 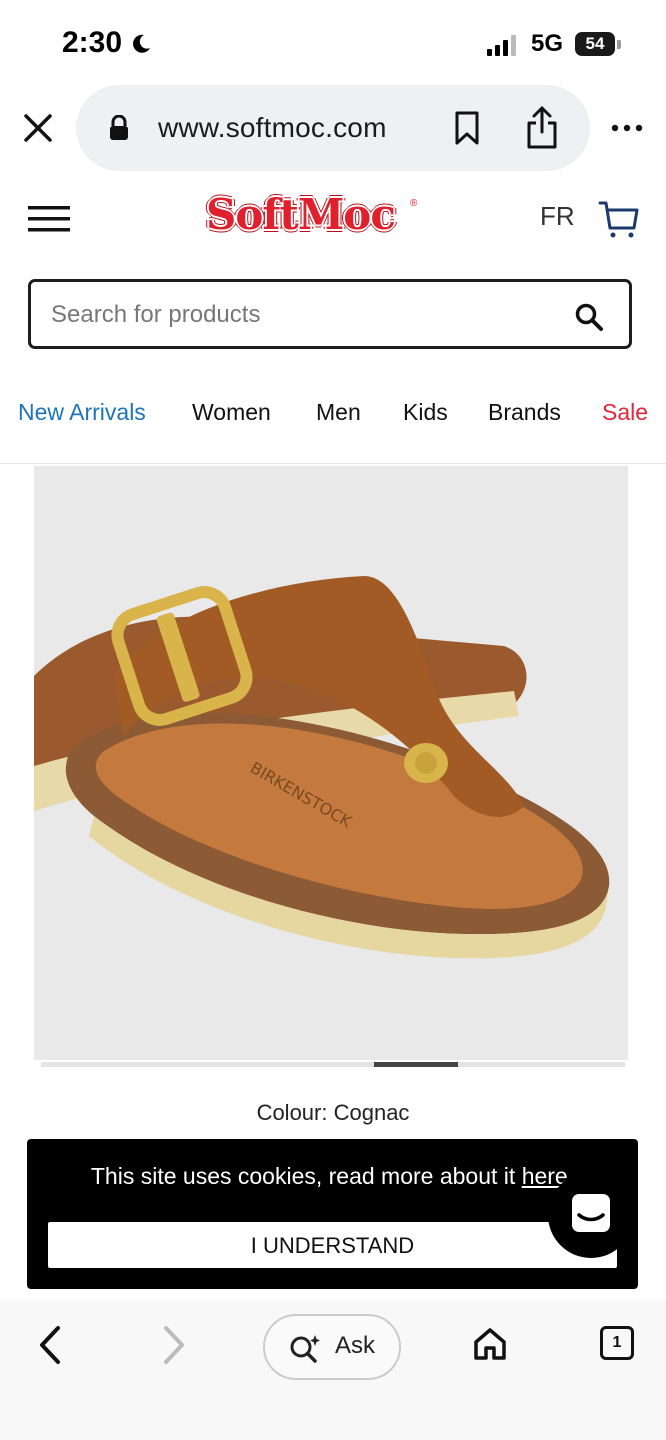 I want to click on softmoc-logo: SoftMoc ®, so click(x=316, y=218).